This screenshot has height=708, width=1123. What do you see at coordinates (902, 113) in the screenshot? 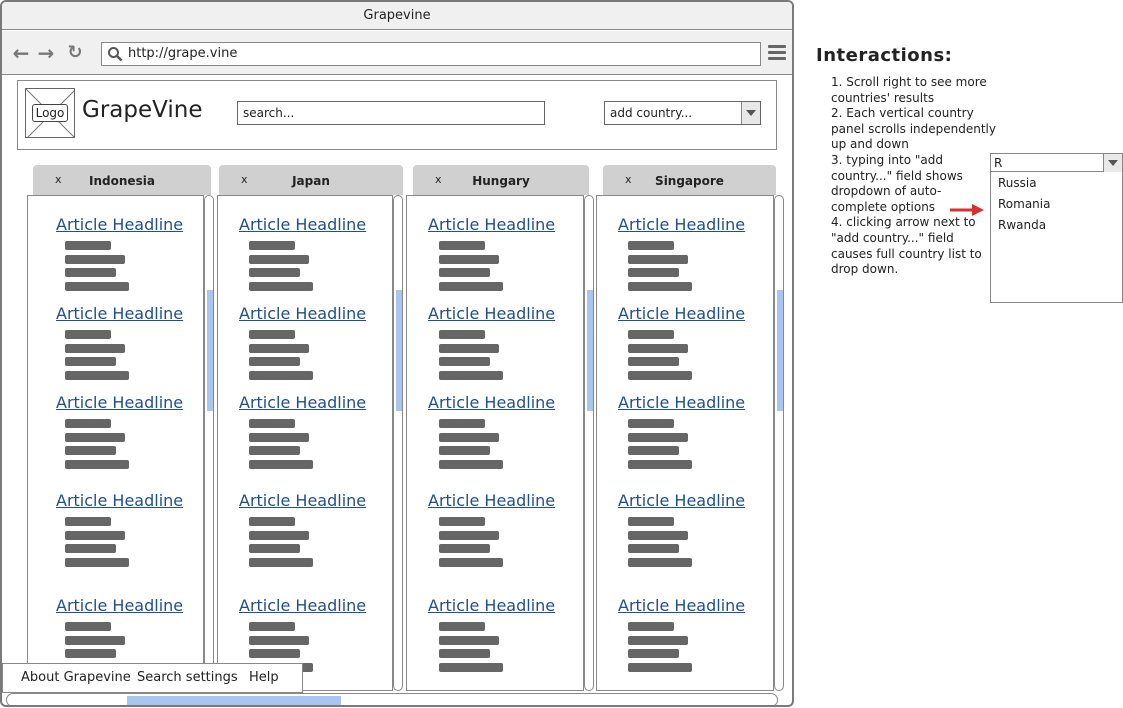
I see `annotation-line: 2. Each vertical country` at bounding box center [902, 113].